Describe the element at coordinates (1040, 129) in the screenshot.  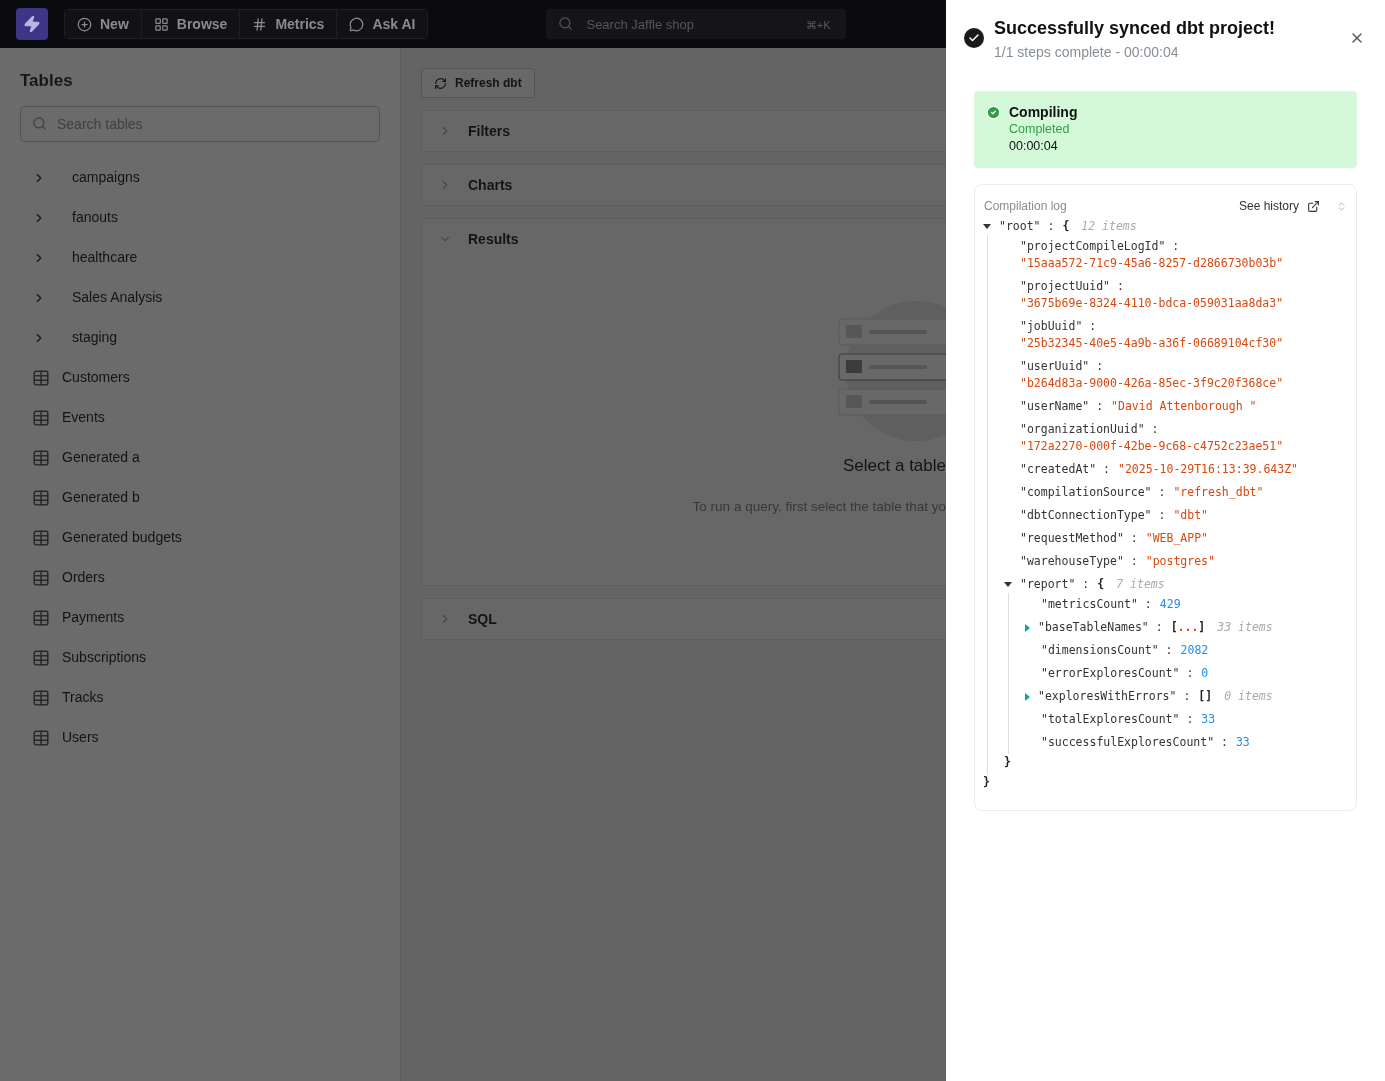
I see `step-status: Completed` at that location.